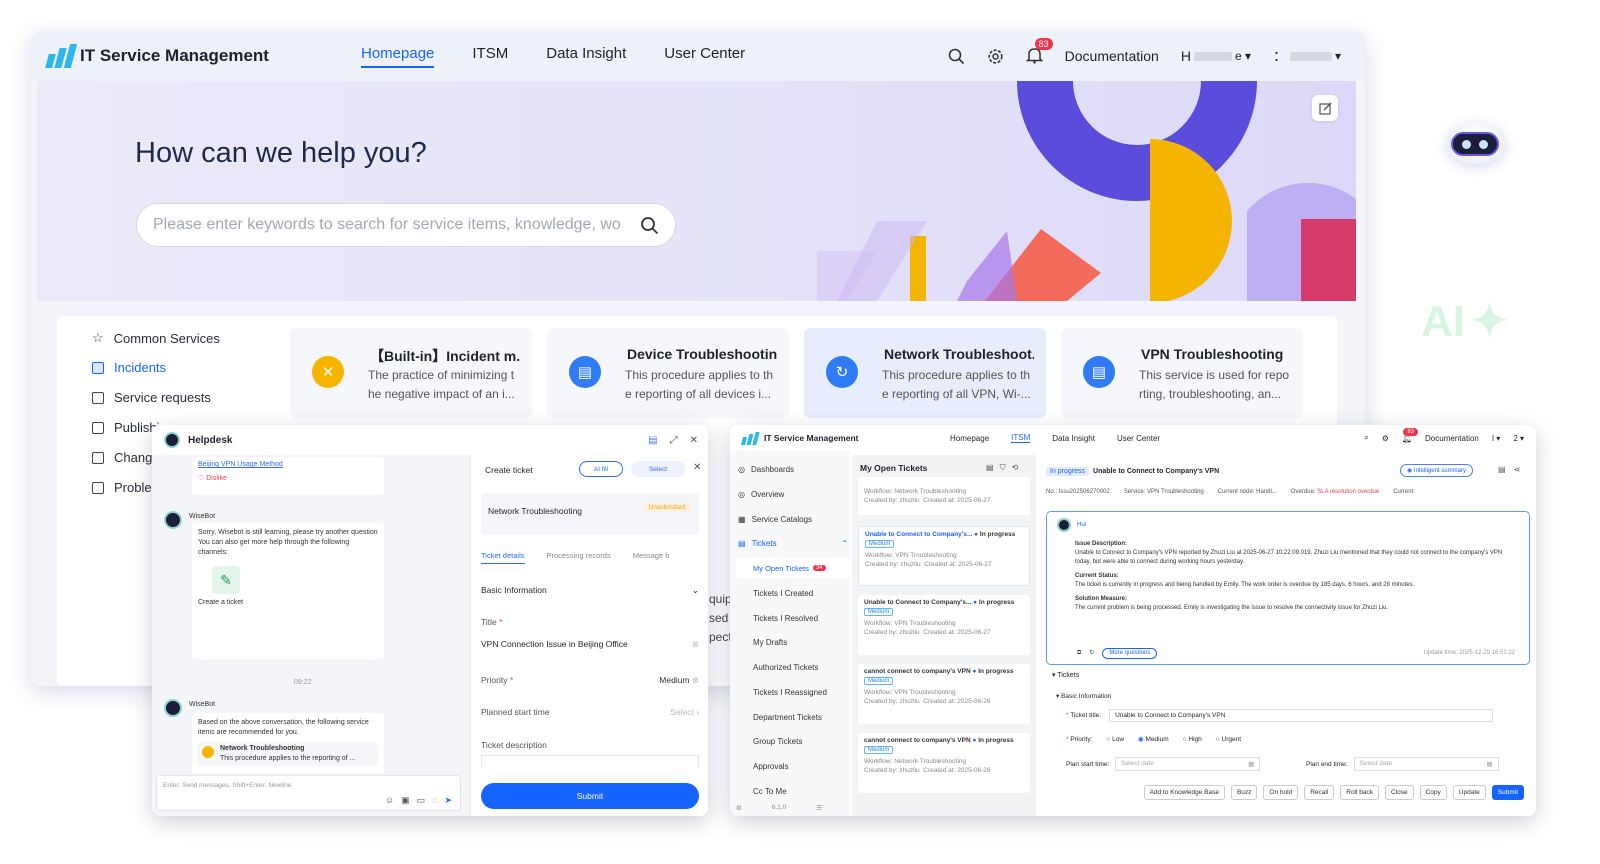  Describe the element at coordinates (652, 440) in the screenshot. I see `doc-icon: ▤` at that location.